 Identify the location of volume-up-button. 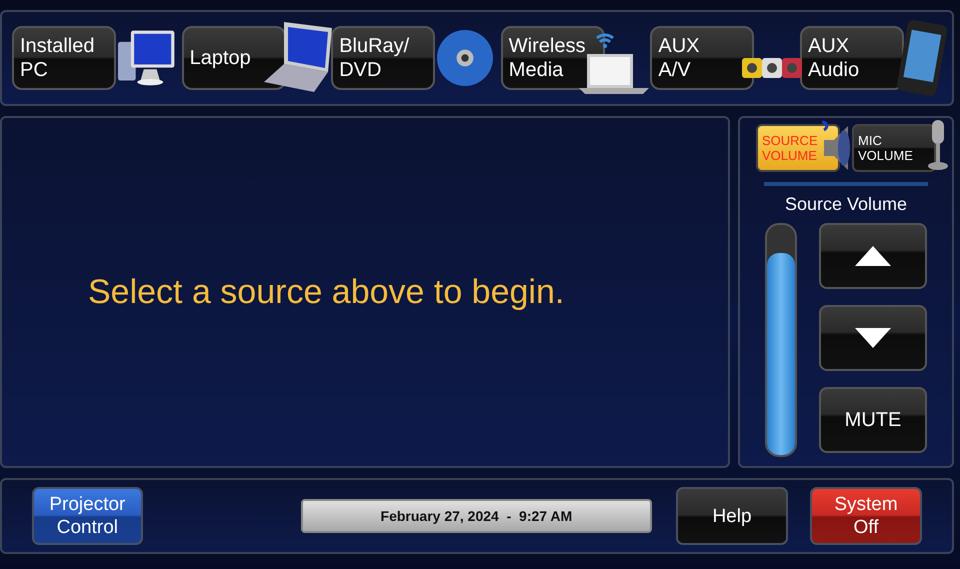
(873, 256).